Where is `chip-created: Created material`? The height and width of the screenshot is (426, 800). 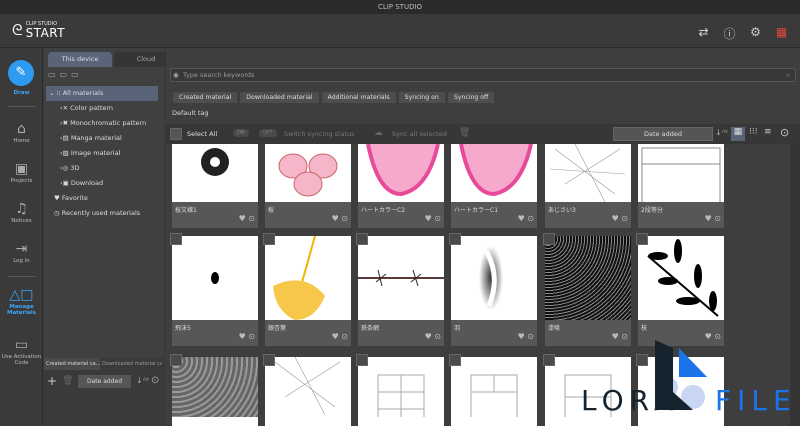
chip-created: Created material is located at coordinates (205, 97).